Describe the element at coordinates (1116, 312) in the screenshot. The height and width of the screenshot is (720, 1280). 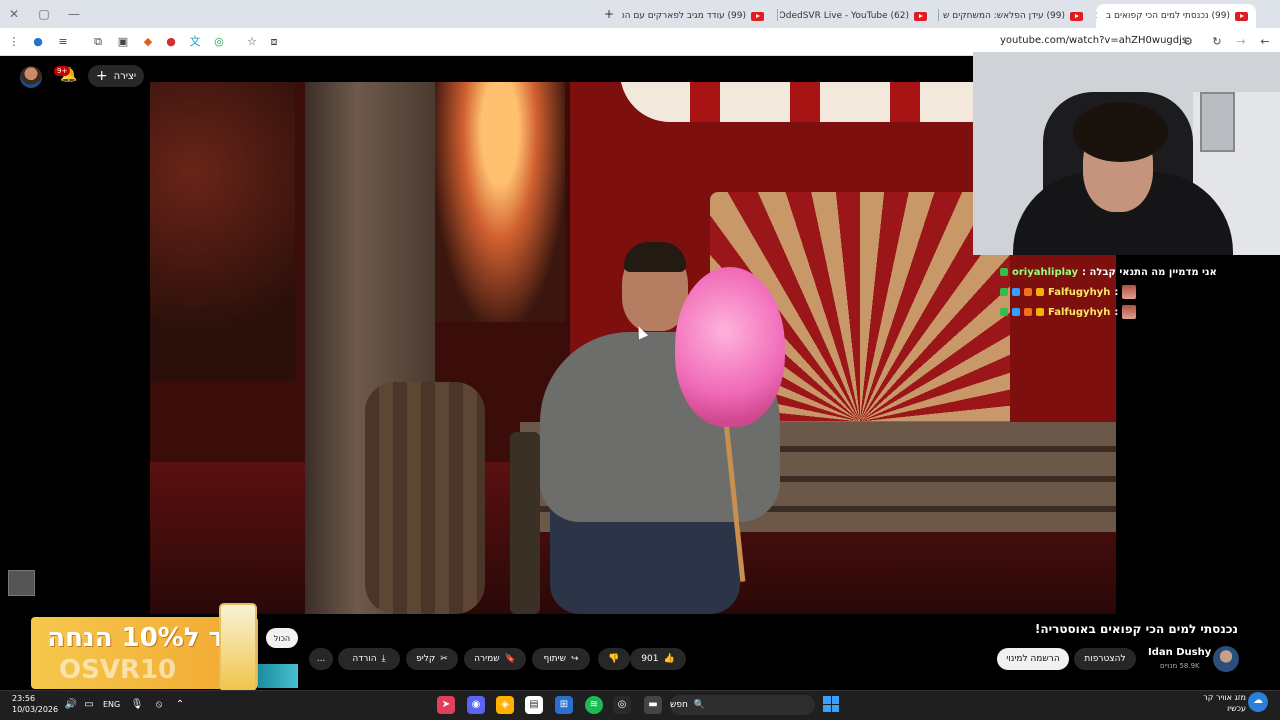
I see `chat-text: :` at that location.